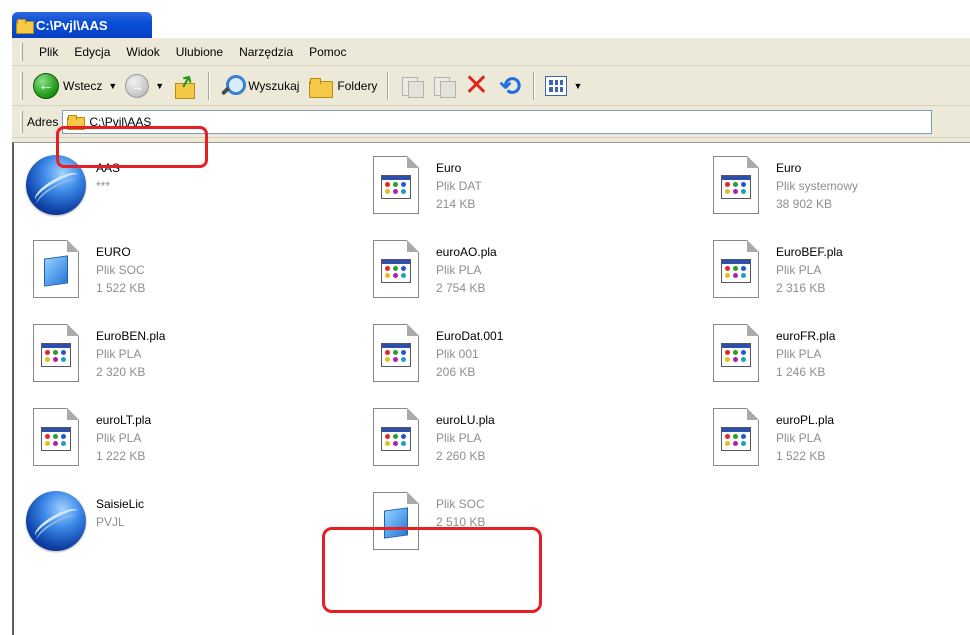 The image size is (970, 635). I want to click on file-name: EURO, so click(113, 252).